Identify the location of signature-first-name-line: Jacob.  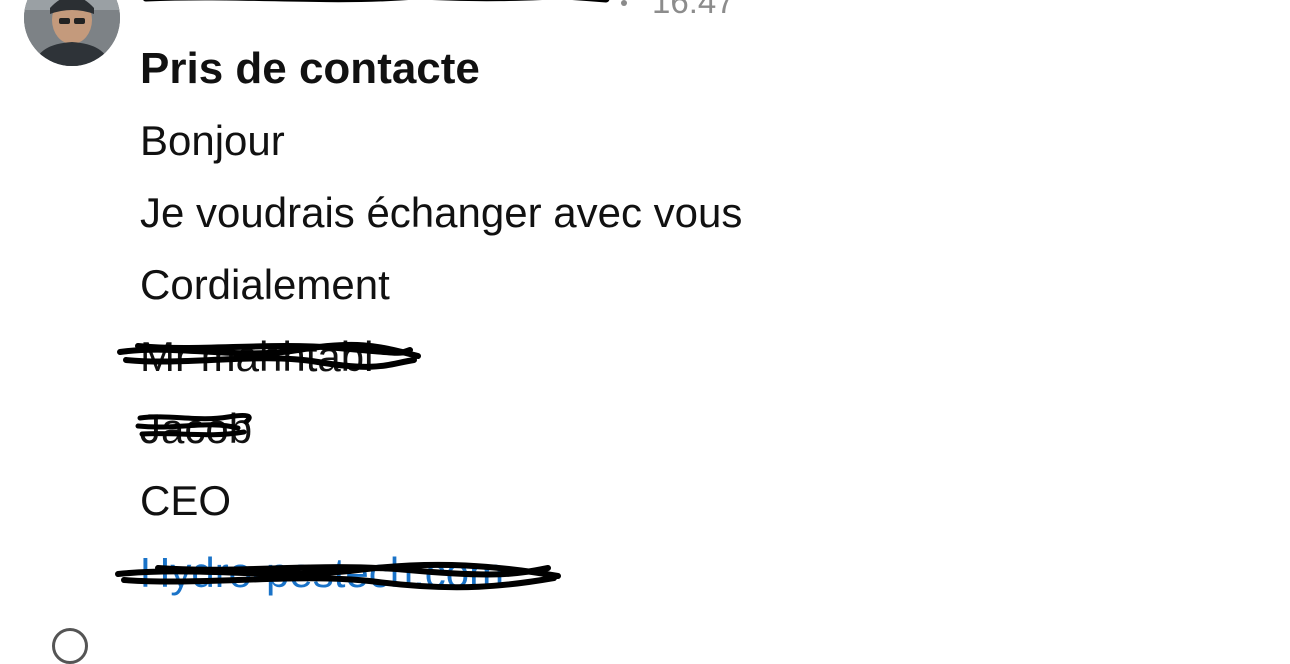
(687, 429).